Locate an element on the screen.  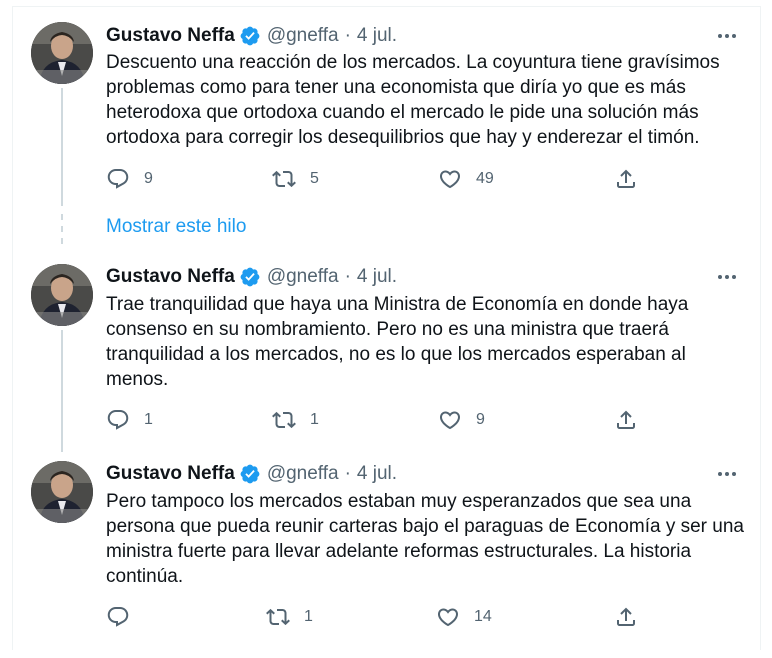
tweet-text-line: continúa. is located at coordinates (145, 576).